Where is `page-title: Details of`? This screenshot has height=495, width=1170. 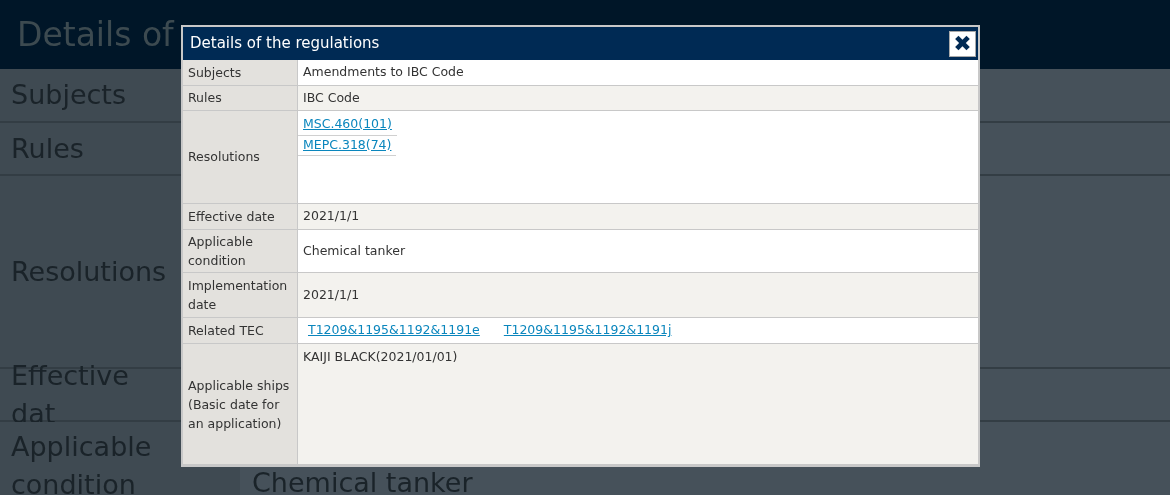 page-title: Details of is located at coordinates (95, 34).